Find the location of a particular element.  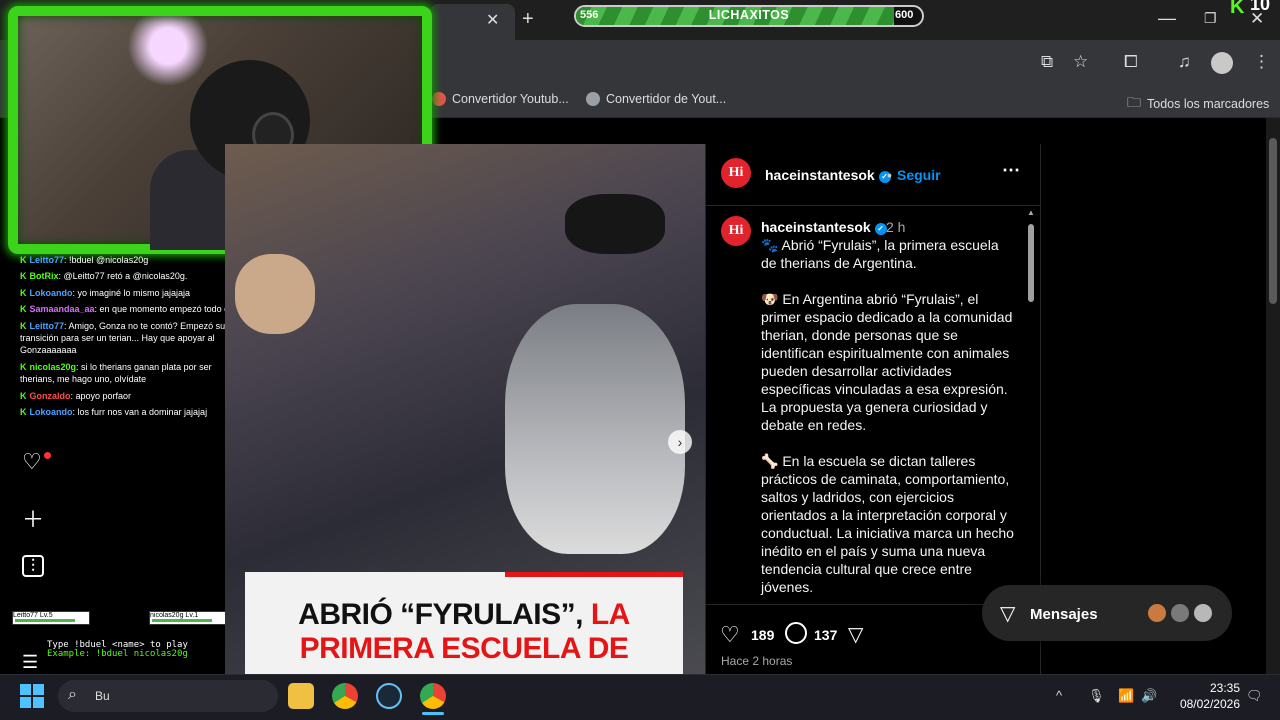

volume-icon: 🔊 is located at coordinates (1149, 696).